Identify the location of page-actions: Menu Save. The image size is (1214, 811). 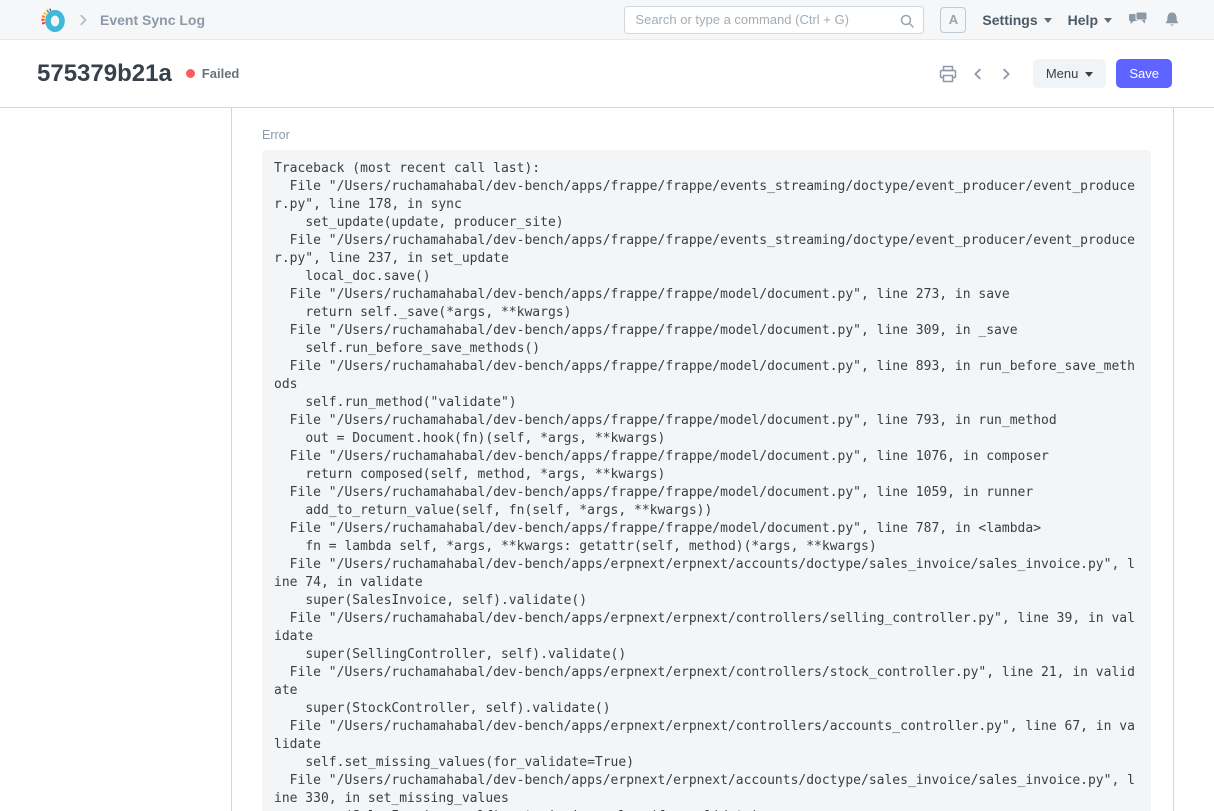
(1054, 73).